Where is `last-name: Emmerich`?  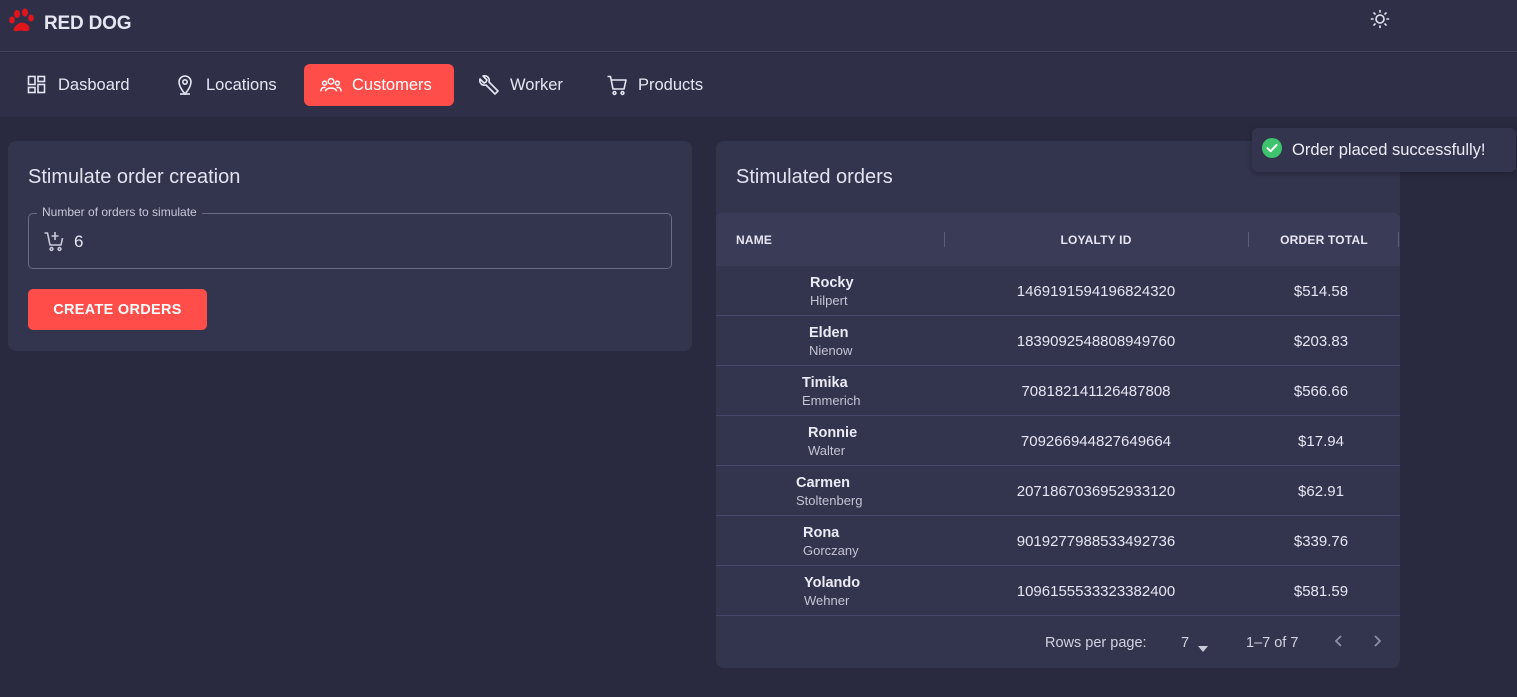
last-name: Emmerich is located at coordinates (831, 400).